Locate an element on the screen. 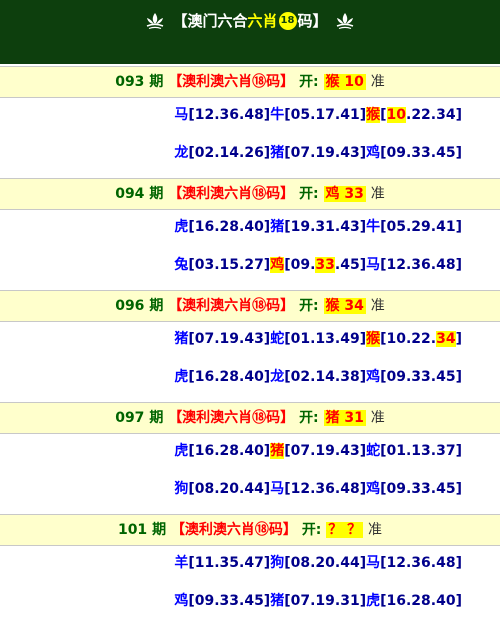 The height and width of the screenshot is (626, 500). result-number: 34 is located at coordinates (354, 306).